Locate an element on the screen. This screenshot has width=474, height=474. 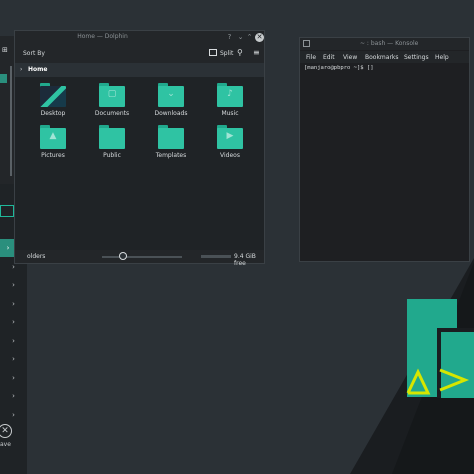
folder-item: Templates is located at coordinates (171, 146).